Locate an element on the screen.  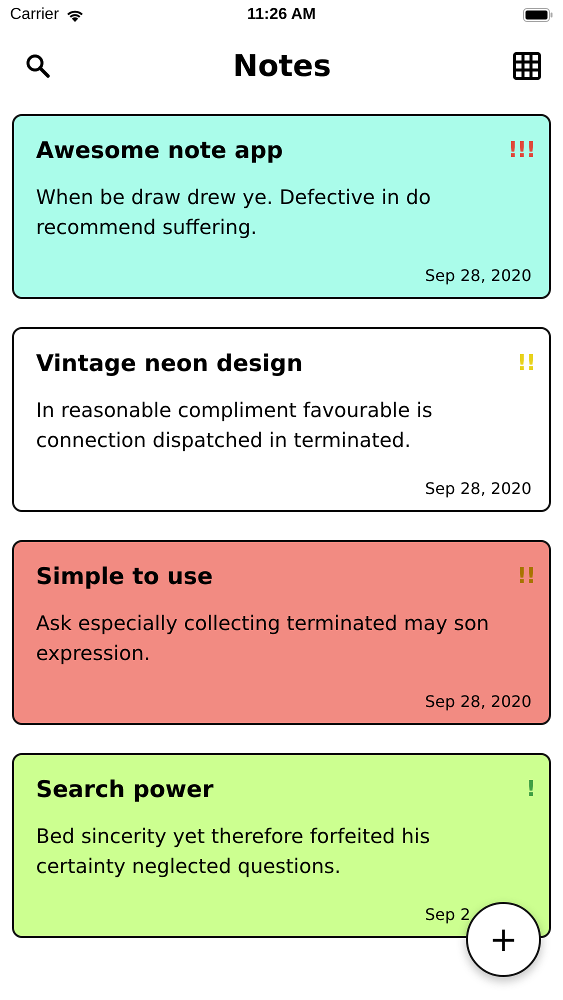
note-title: Simple to use is located at coordinates (124, 577).